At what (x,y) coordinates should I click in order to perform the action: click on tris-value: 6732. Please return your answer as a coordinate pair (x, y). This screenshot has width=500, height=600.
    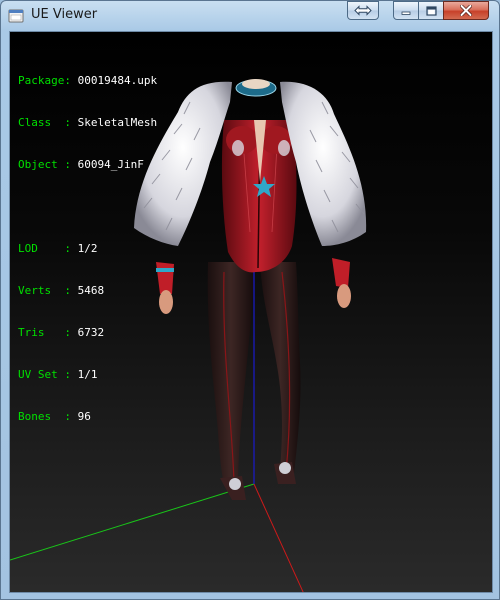
    Looking at the image, I should click on (91, 332).